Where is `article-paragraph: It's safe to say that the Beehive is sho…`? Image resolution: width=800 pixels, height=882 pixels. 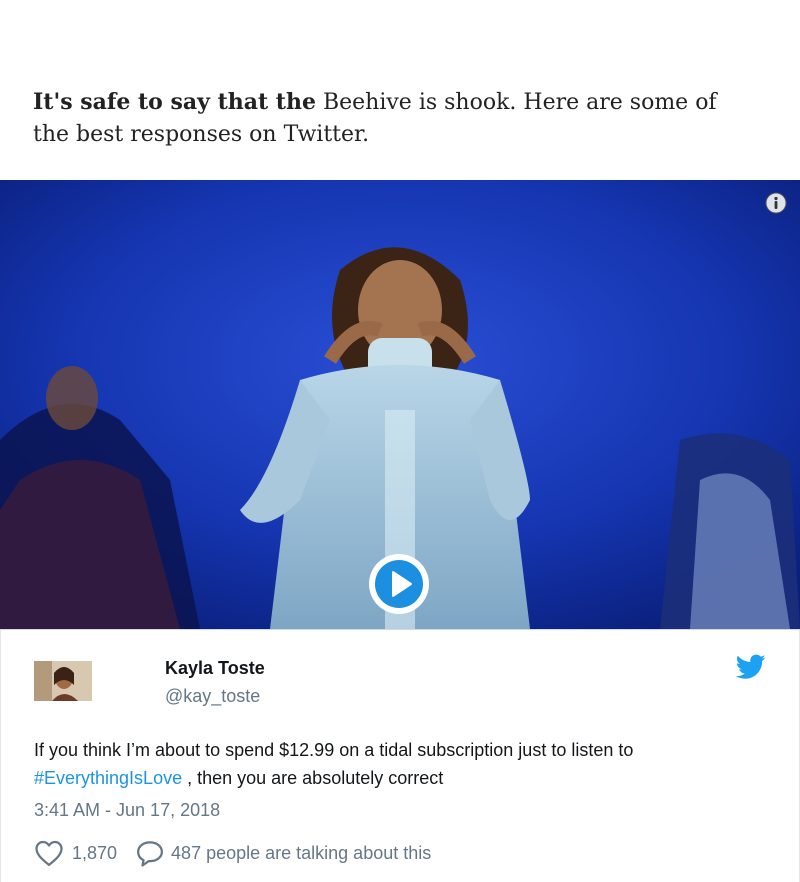
article-paragraph: It's safe to say that the Beehive is sho… is located at coordinates (393, 118).